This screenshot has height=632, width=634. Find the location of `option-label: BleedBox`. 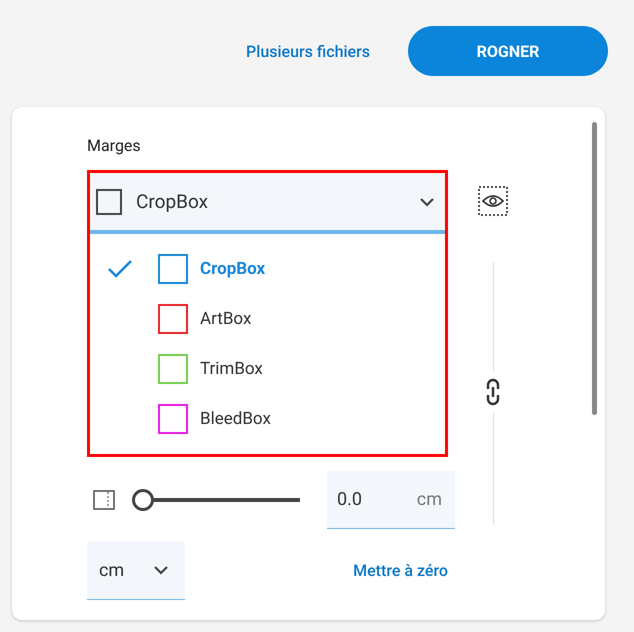

option-label: BleedBox is located at coordinates (235, 419).